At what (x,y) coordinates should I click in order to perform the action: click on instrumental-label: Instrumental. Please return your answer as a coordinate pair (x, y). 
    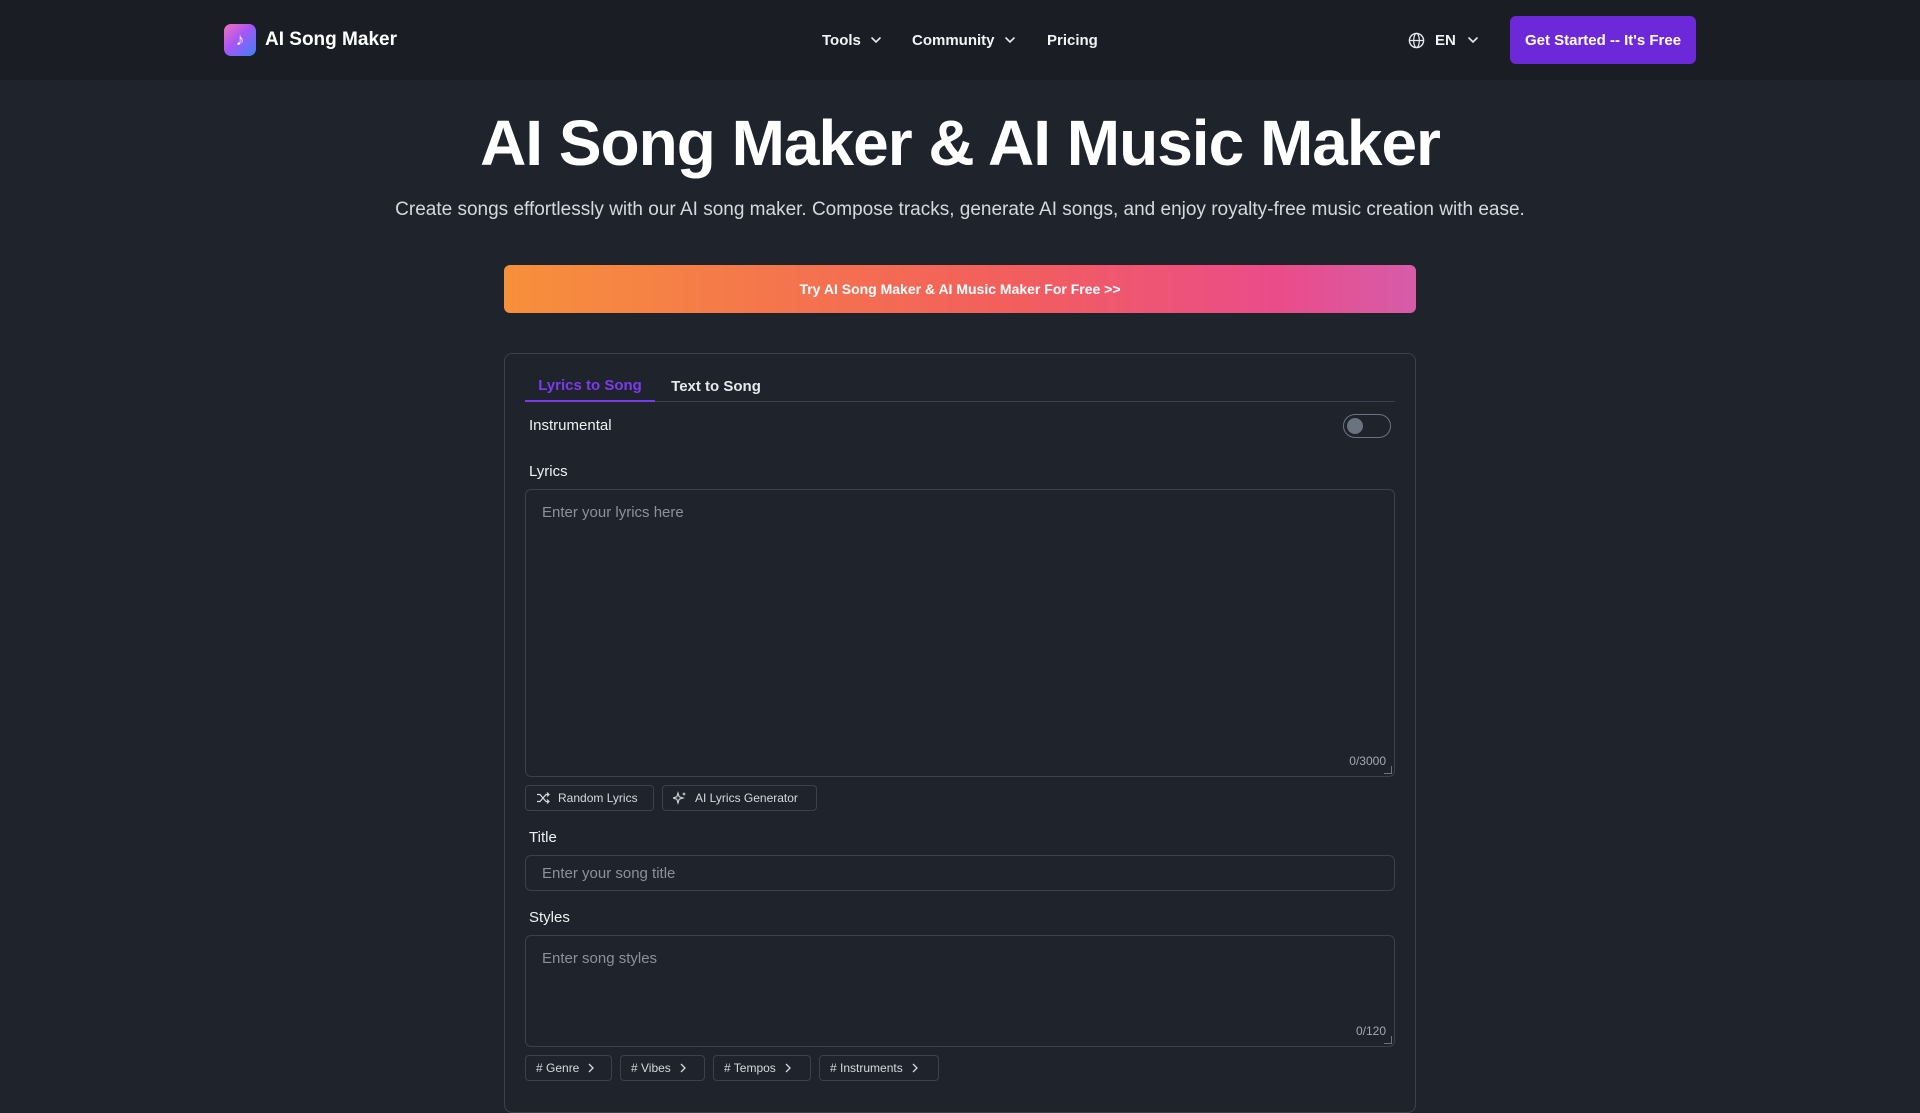
    Looking at the image, I should click on (570, 425).